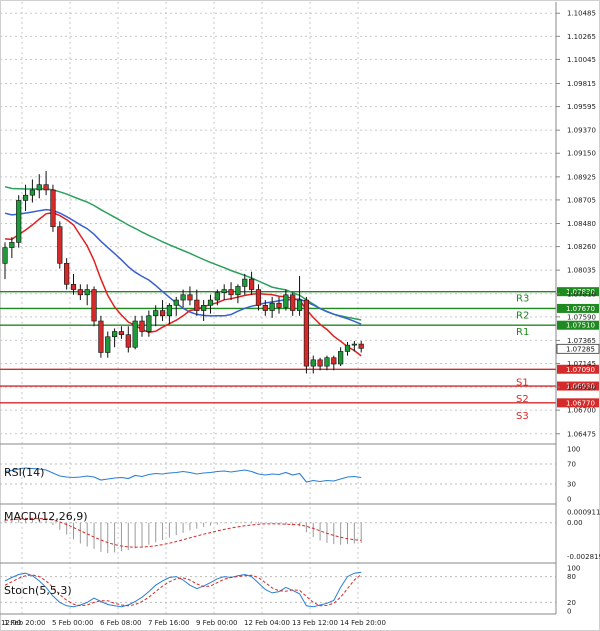 The width and height of the screenshot is (600, 631). What do you see at coordinates (168, 623) in the screenshot?
I see `x-tick-label: 7 Feb 16:00` at bounding box center [168, 623].